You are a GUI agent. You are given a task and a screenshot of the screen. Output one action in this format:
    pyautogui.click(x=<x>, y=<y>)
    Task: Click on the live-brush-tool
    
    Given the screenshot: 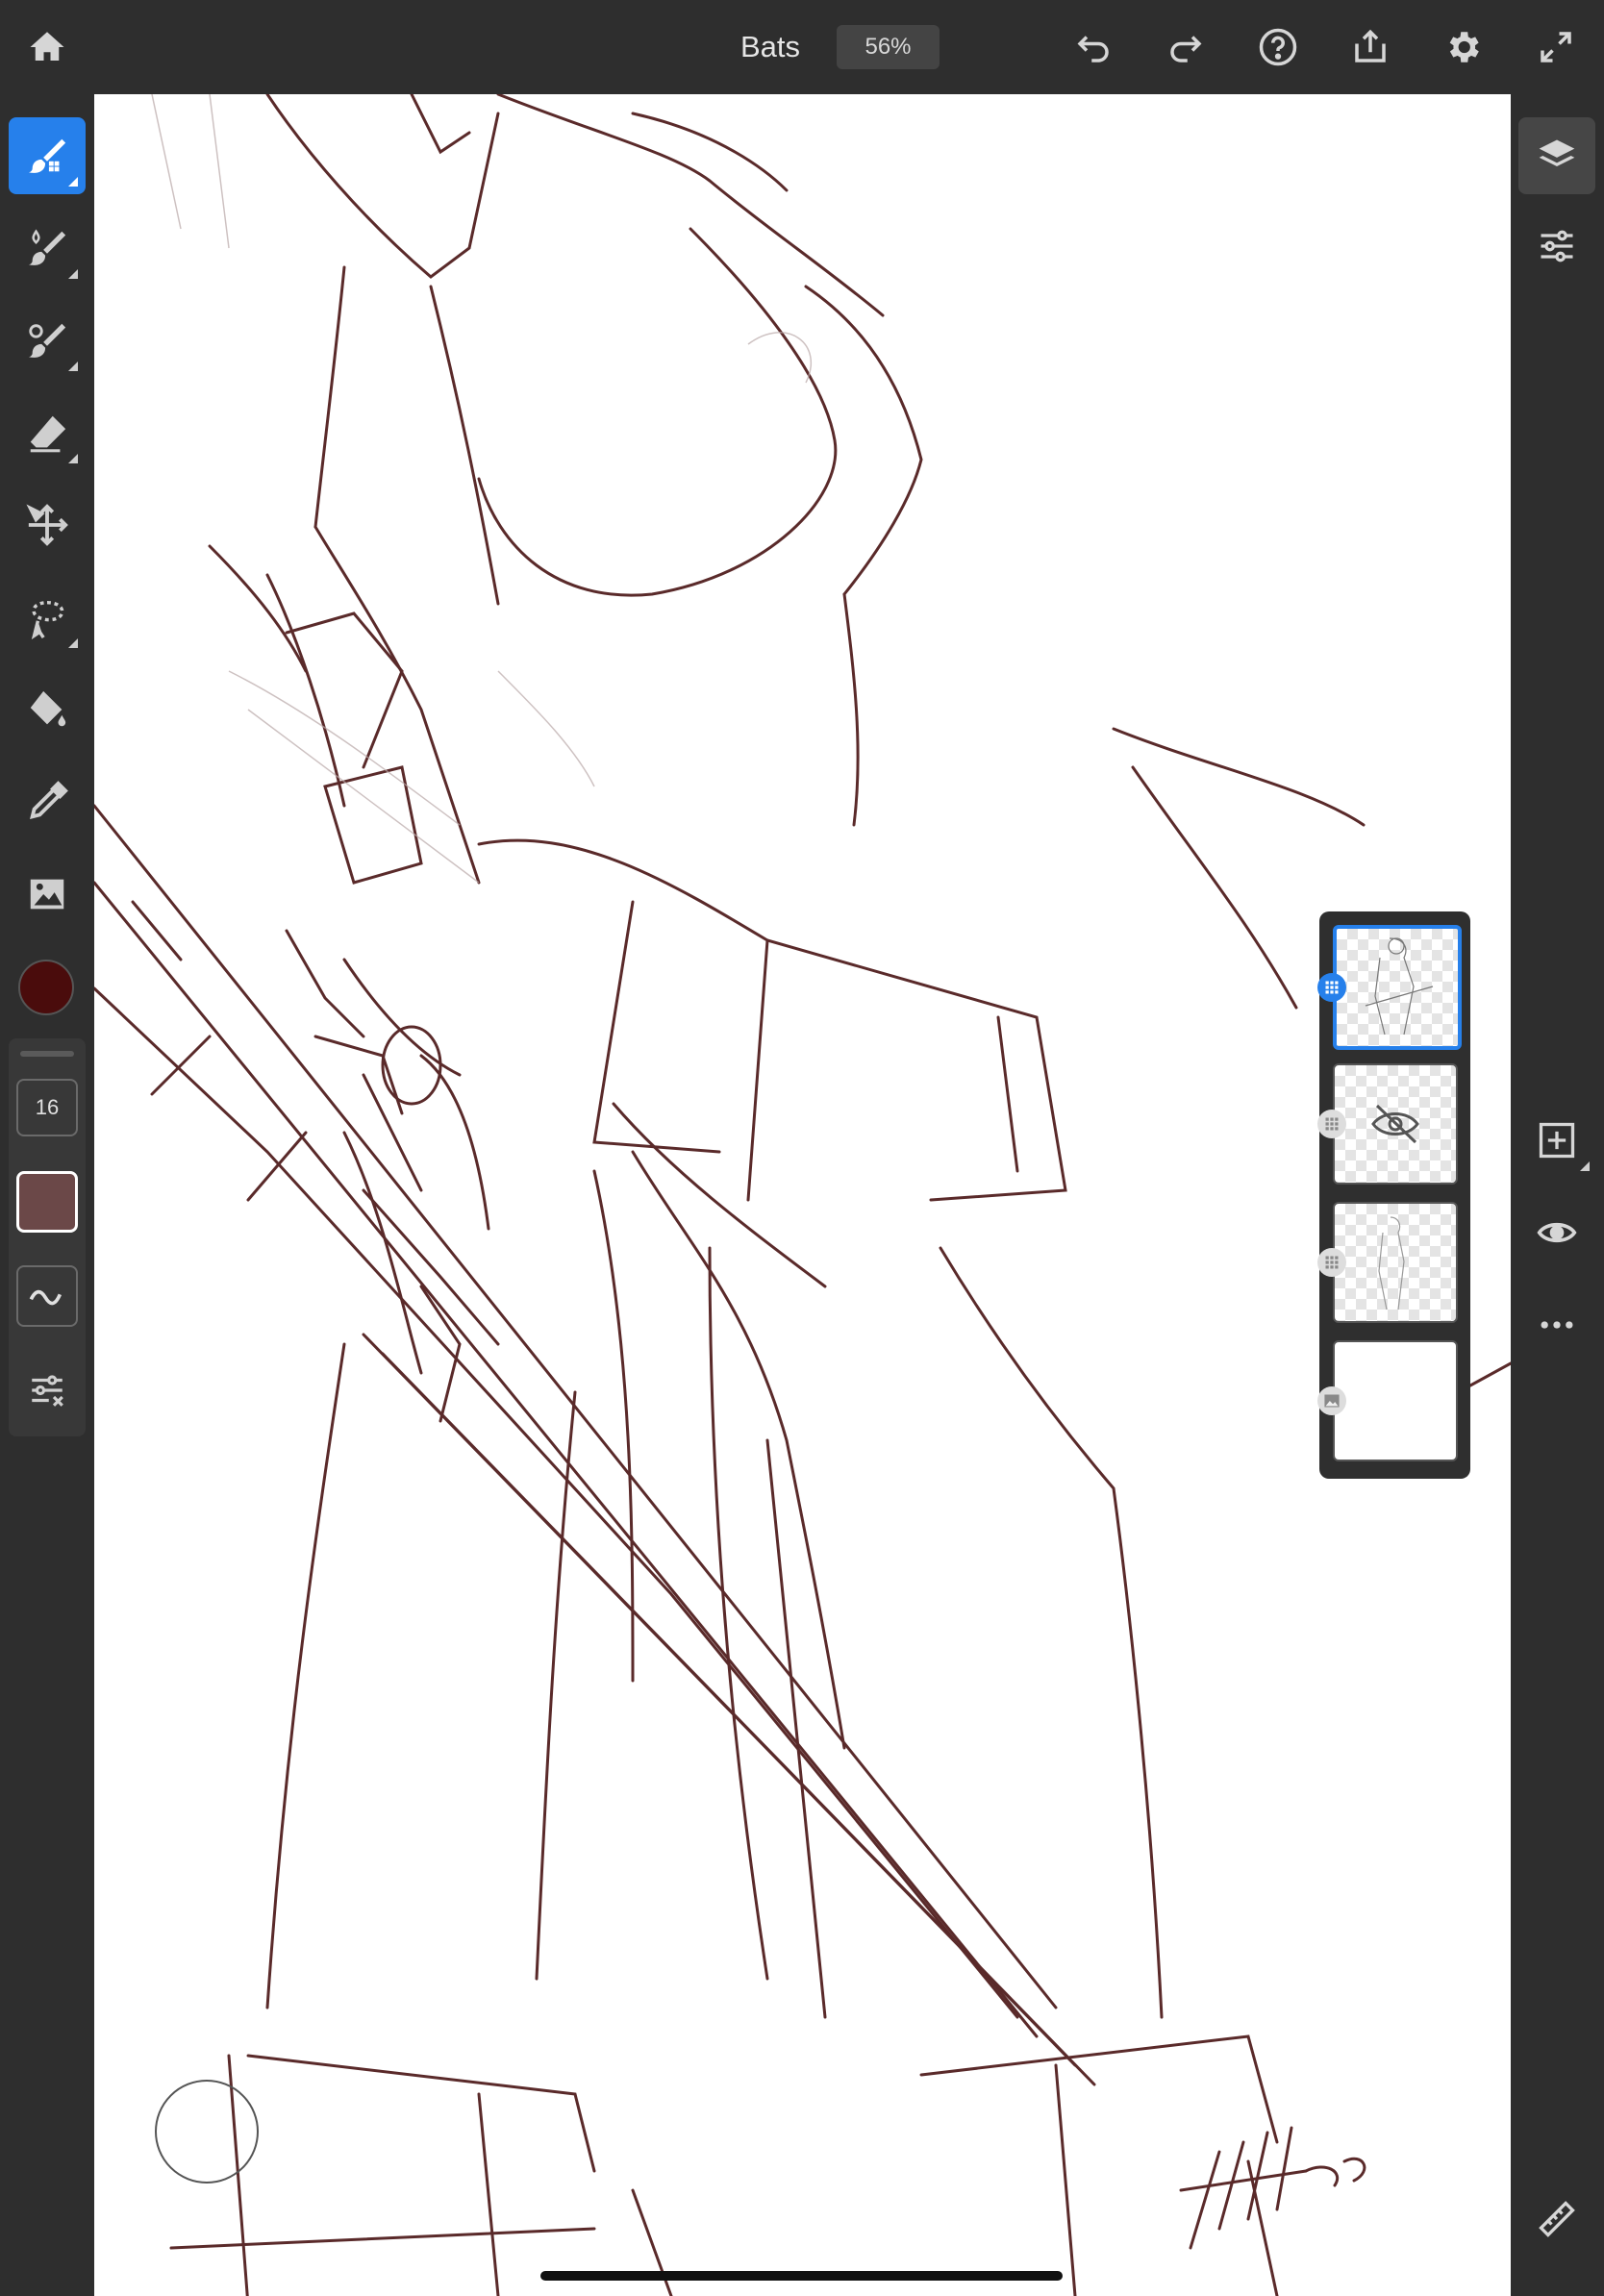 What is the action you would take?
    pyautogui.click(x=47, y=248)
    